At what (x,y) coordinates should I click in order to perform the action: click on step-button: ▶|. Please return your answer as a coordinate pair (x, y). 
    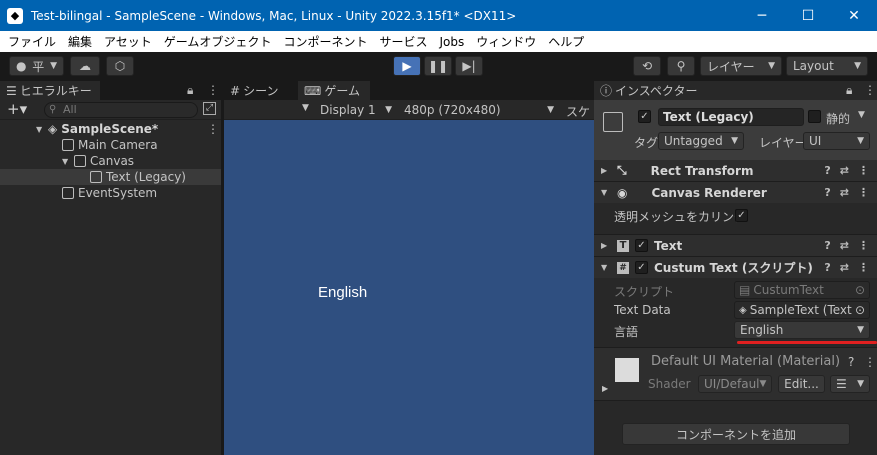
    Looking at the image, I should click on (469, 66).